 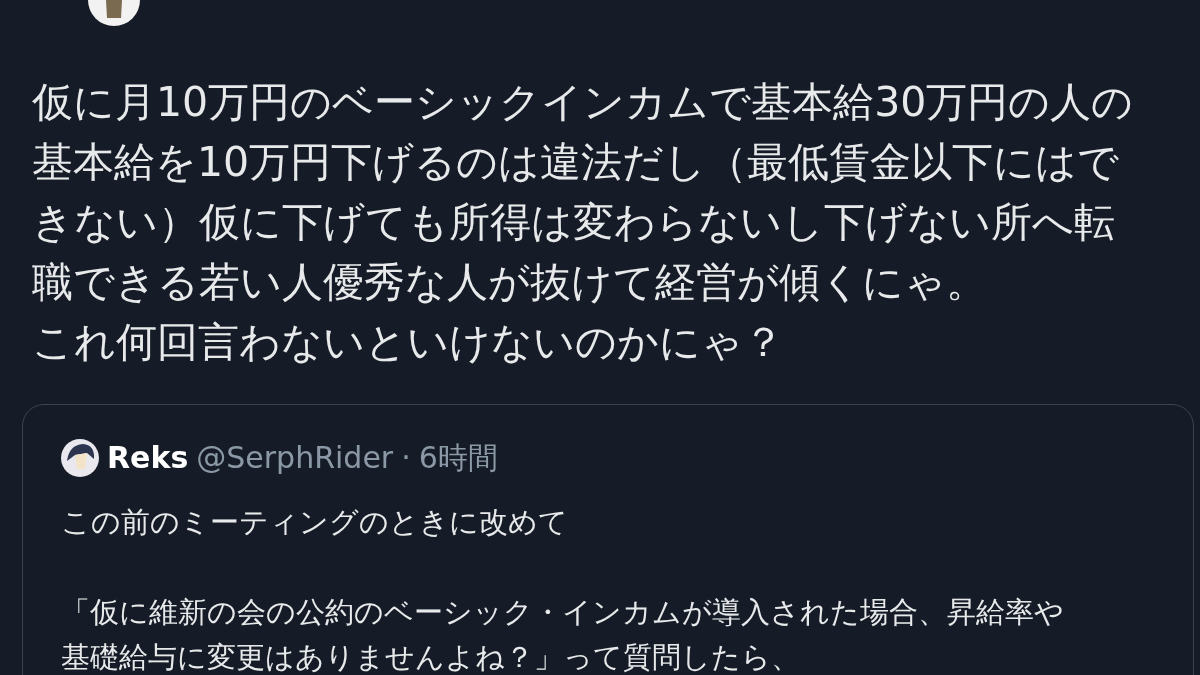 I want to click on timestamp: 6時間, so click(x=458, y=458).